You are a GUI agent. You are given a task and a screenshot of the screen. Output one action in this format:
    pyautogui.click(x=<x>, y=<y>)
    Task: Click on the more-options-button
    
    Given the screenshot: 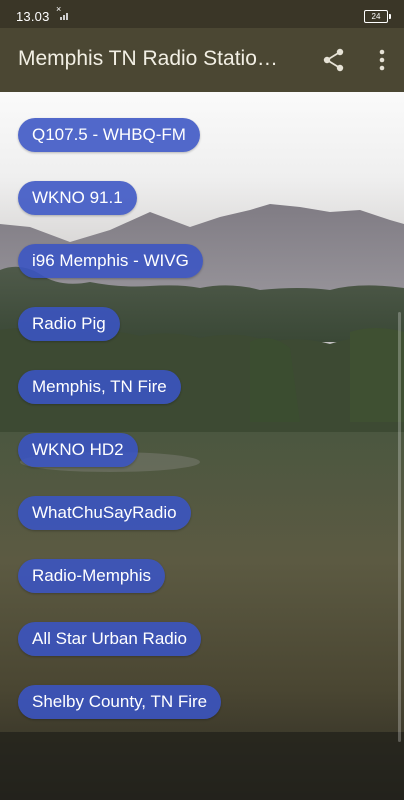 What is the action you would take?
    pyautogui.click(x=382, y=60)
    